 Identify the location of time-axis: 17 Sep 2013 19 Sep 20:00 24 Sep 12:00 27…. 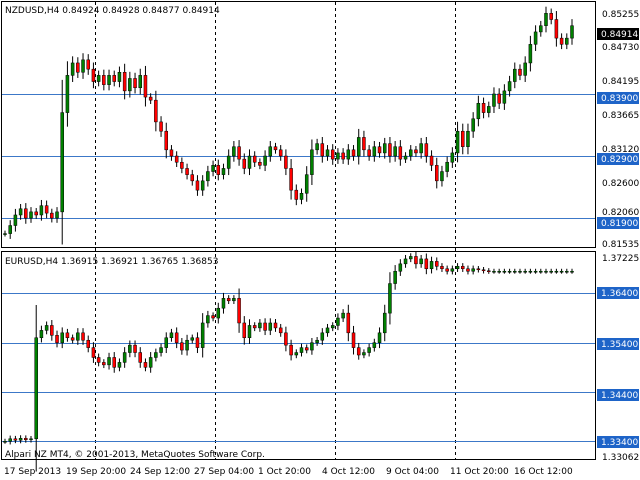
(288, 472).